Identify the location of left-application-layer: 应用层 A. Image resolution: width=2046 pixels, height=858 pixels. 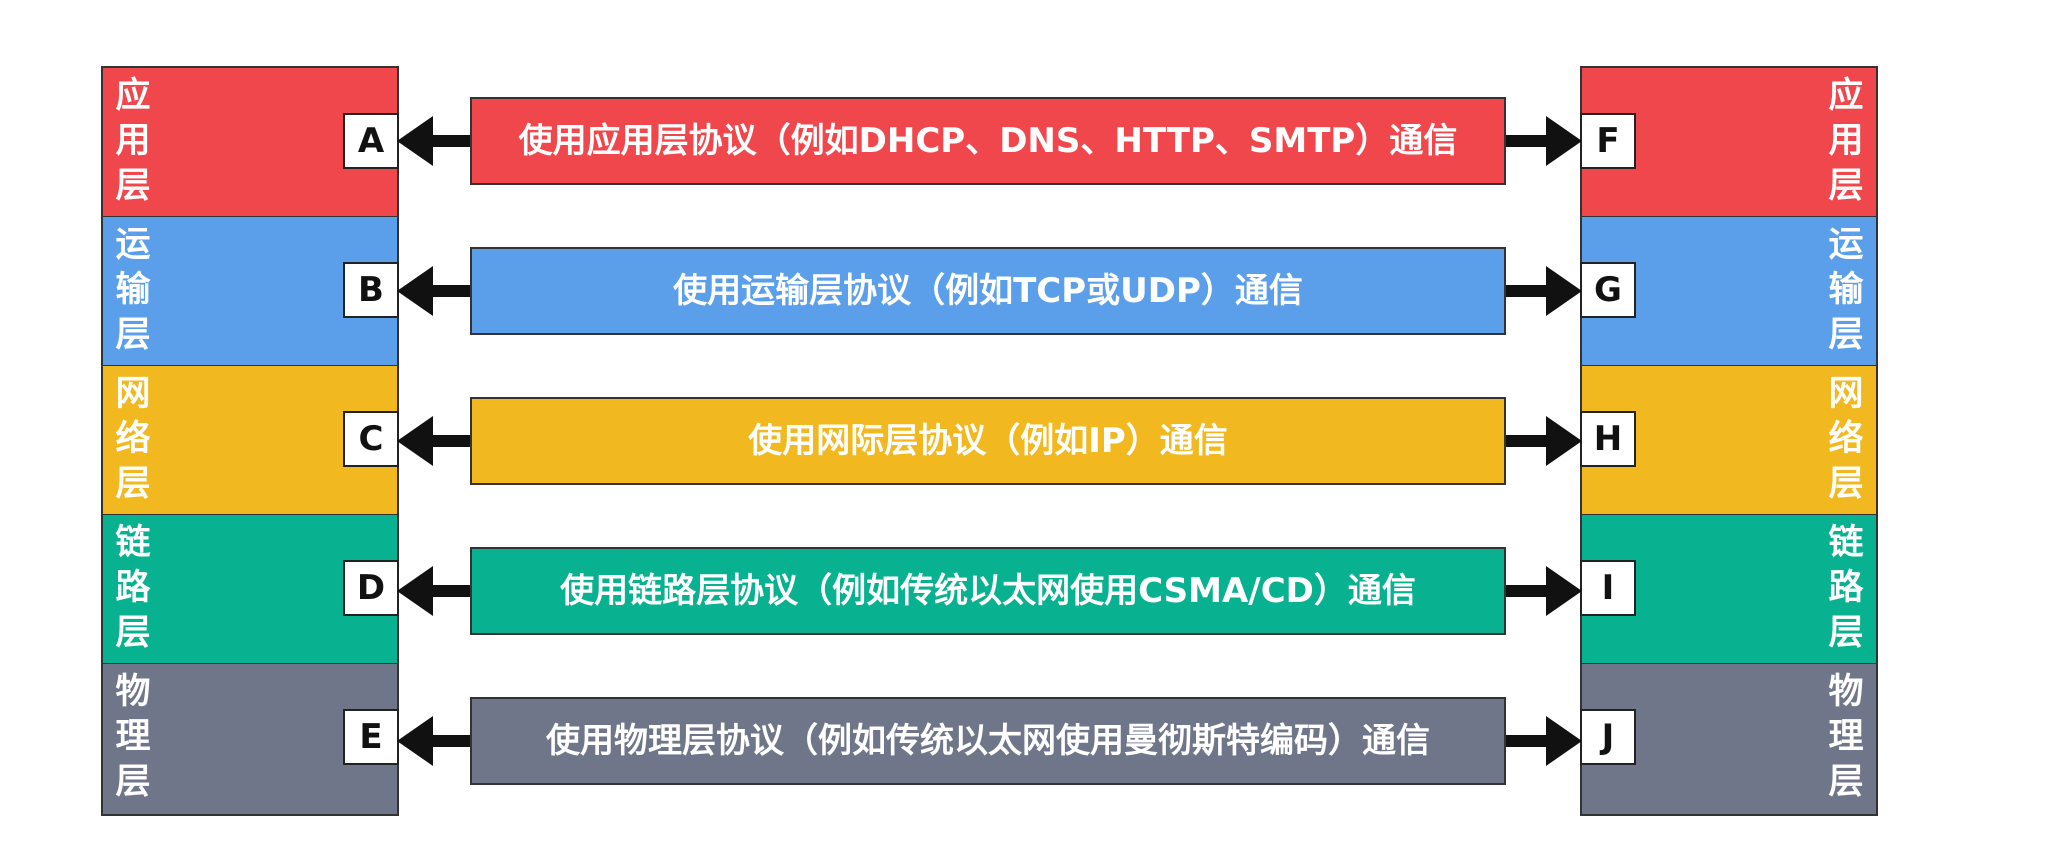
(251, 142).